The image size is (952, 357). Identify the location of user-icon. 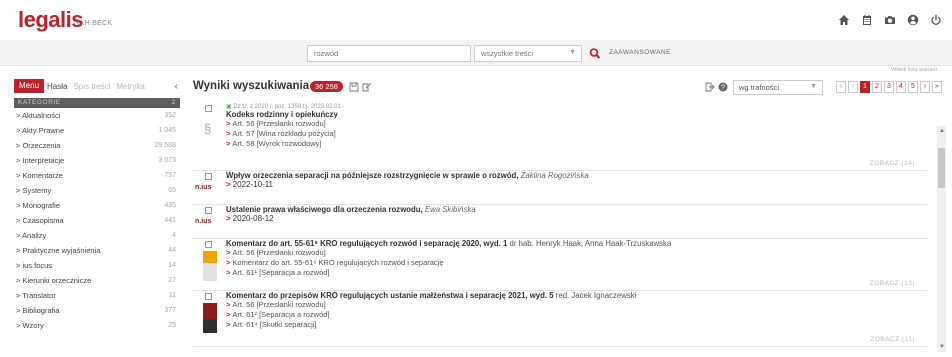
(913, 20).